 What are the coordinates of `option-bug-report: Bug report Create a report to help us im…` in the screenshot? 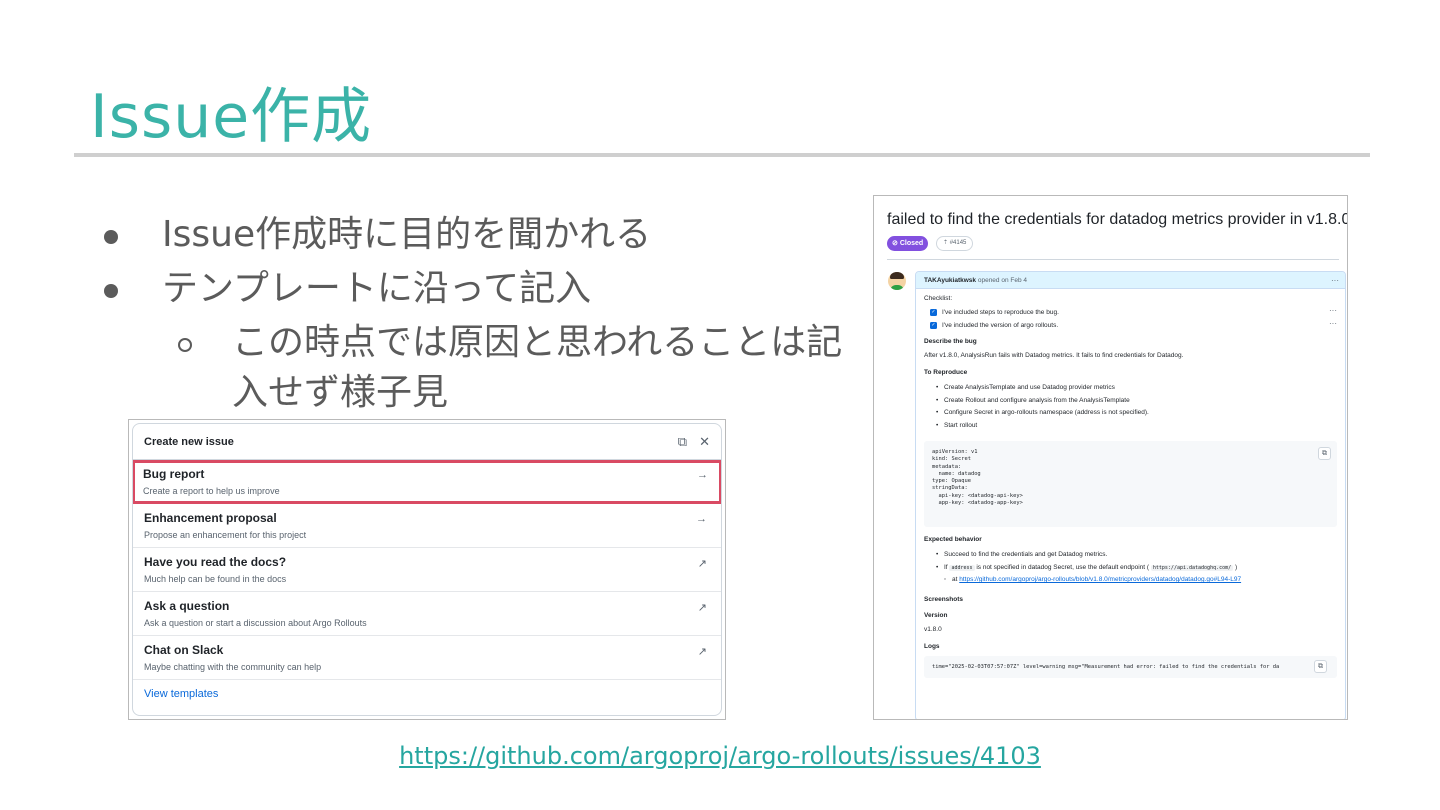 It's located at (427, 482).